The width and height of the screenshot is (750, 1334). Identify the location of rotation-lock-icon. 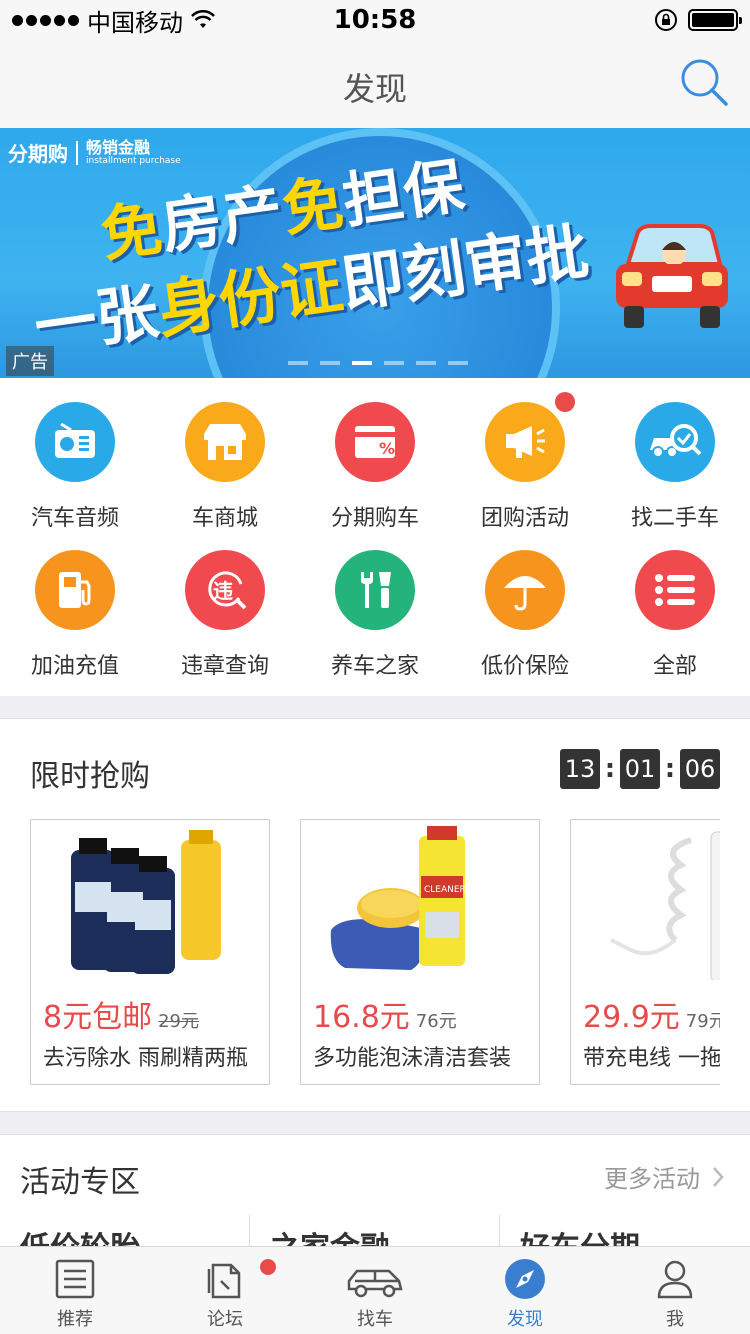
(666, 20).